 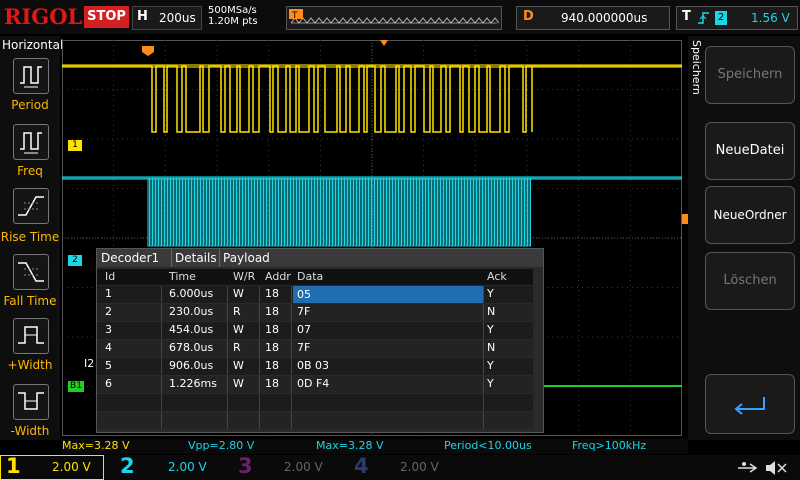 I want to click on channel-2-waveform, so click(x=372, y=211).